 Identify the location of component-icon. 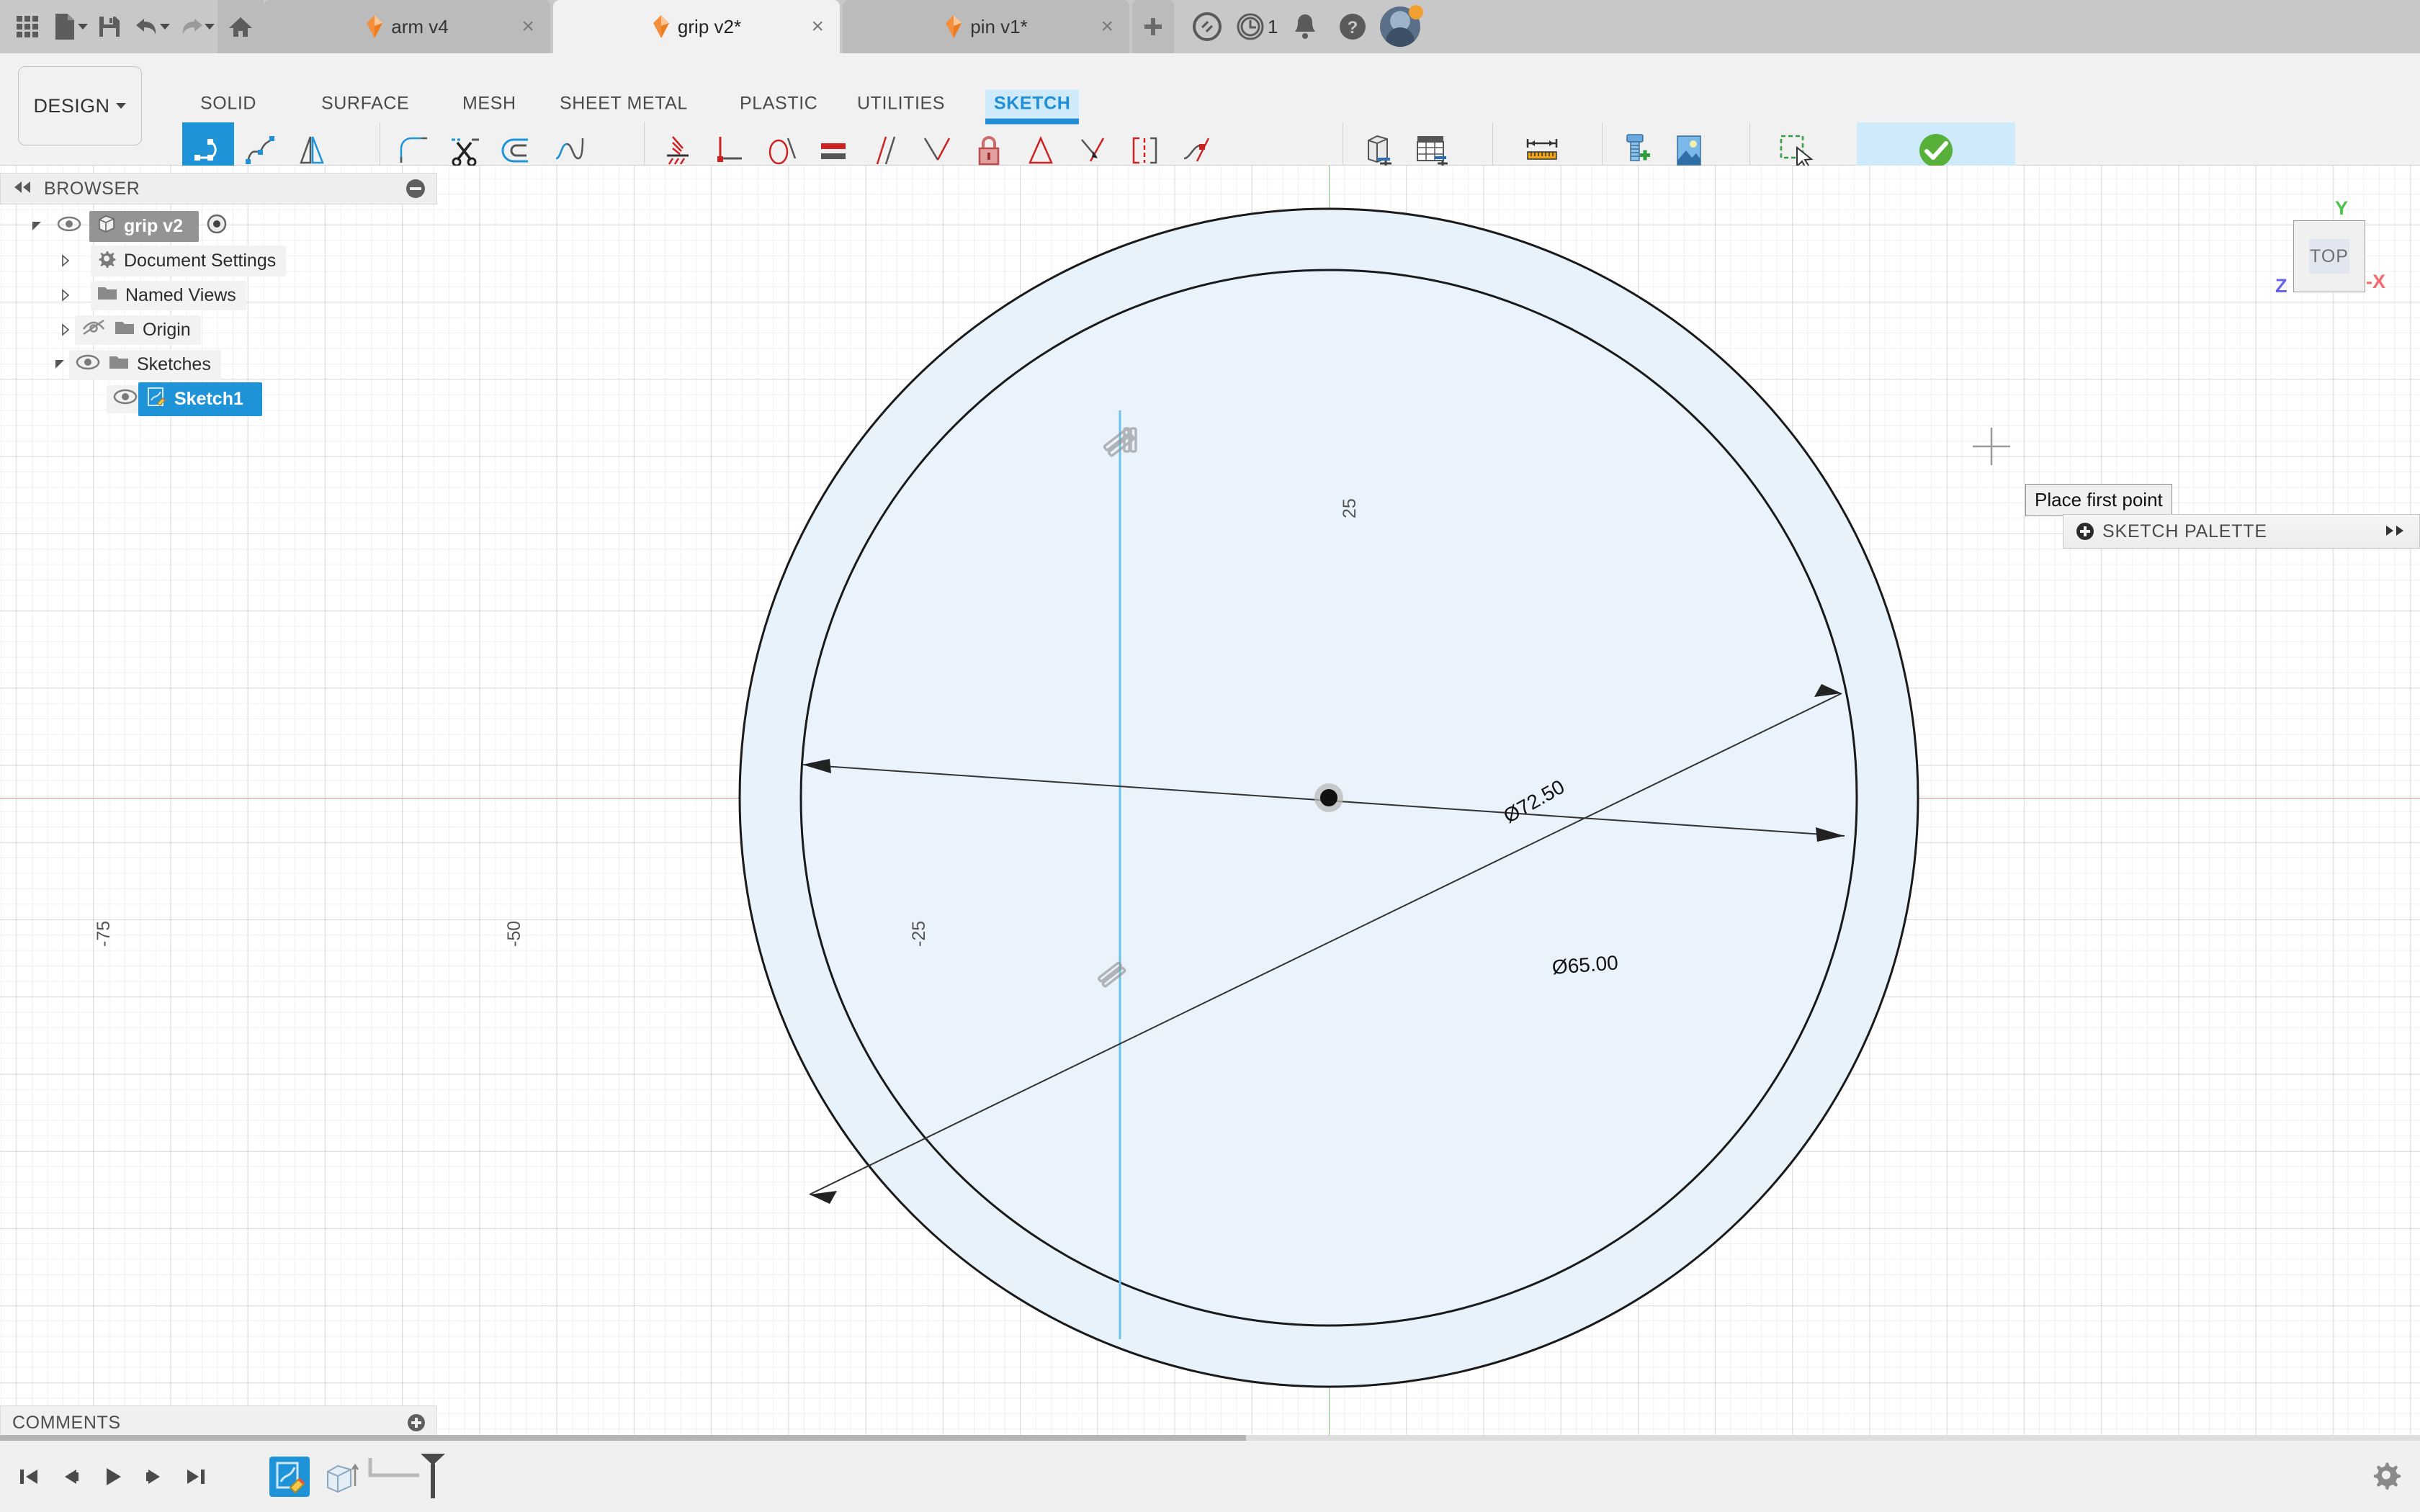
(107, 226).